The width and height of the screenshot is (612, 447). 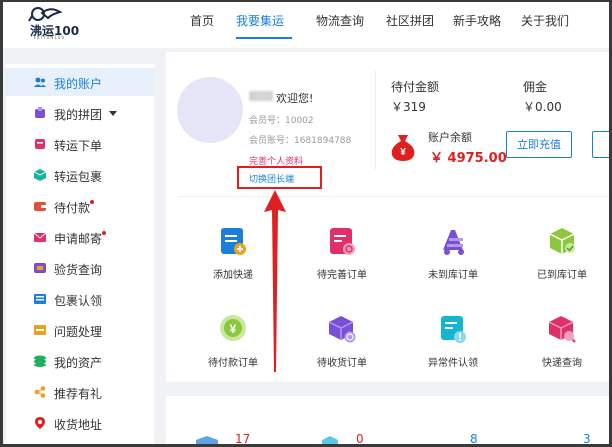 I want to click on quick-action-label: 已到库订单, so click(x=562, y=275).